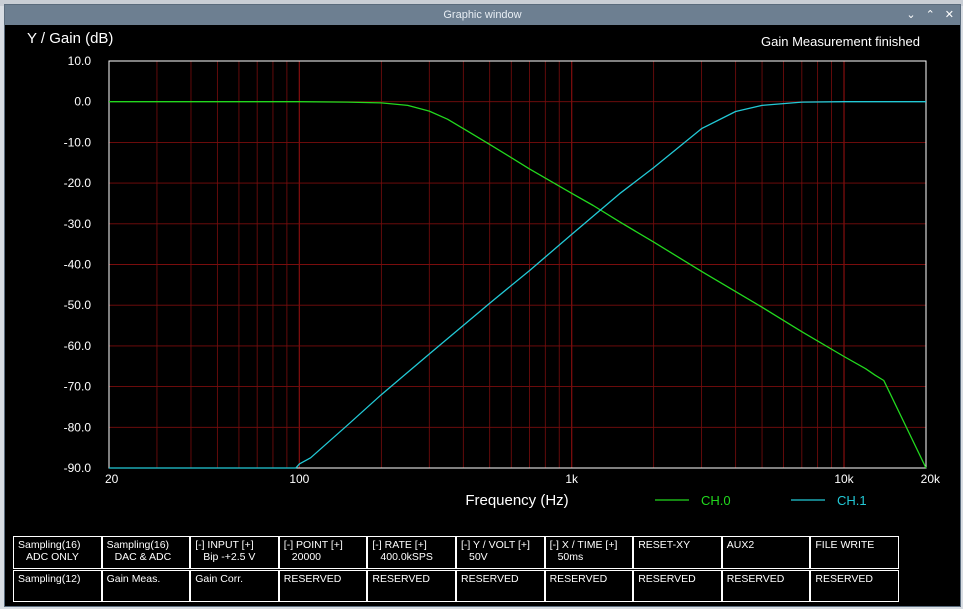  What do you see at coordinates (133, 579) in the screenshot?
I see `control-button-label: Gain Meas.` at bounding box center [133, 579].